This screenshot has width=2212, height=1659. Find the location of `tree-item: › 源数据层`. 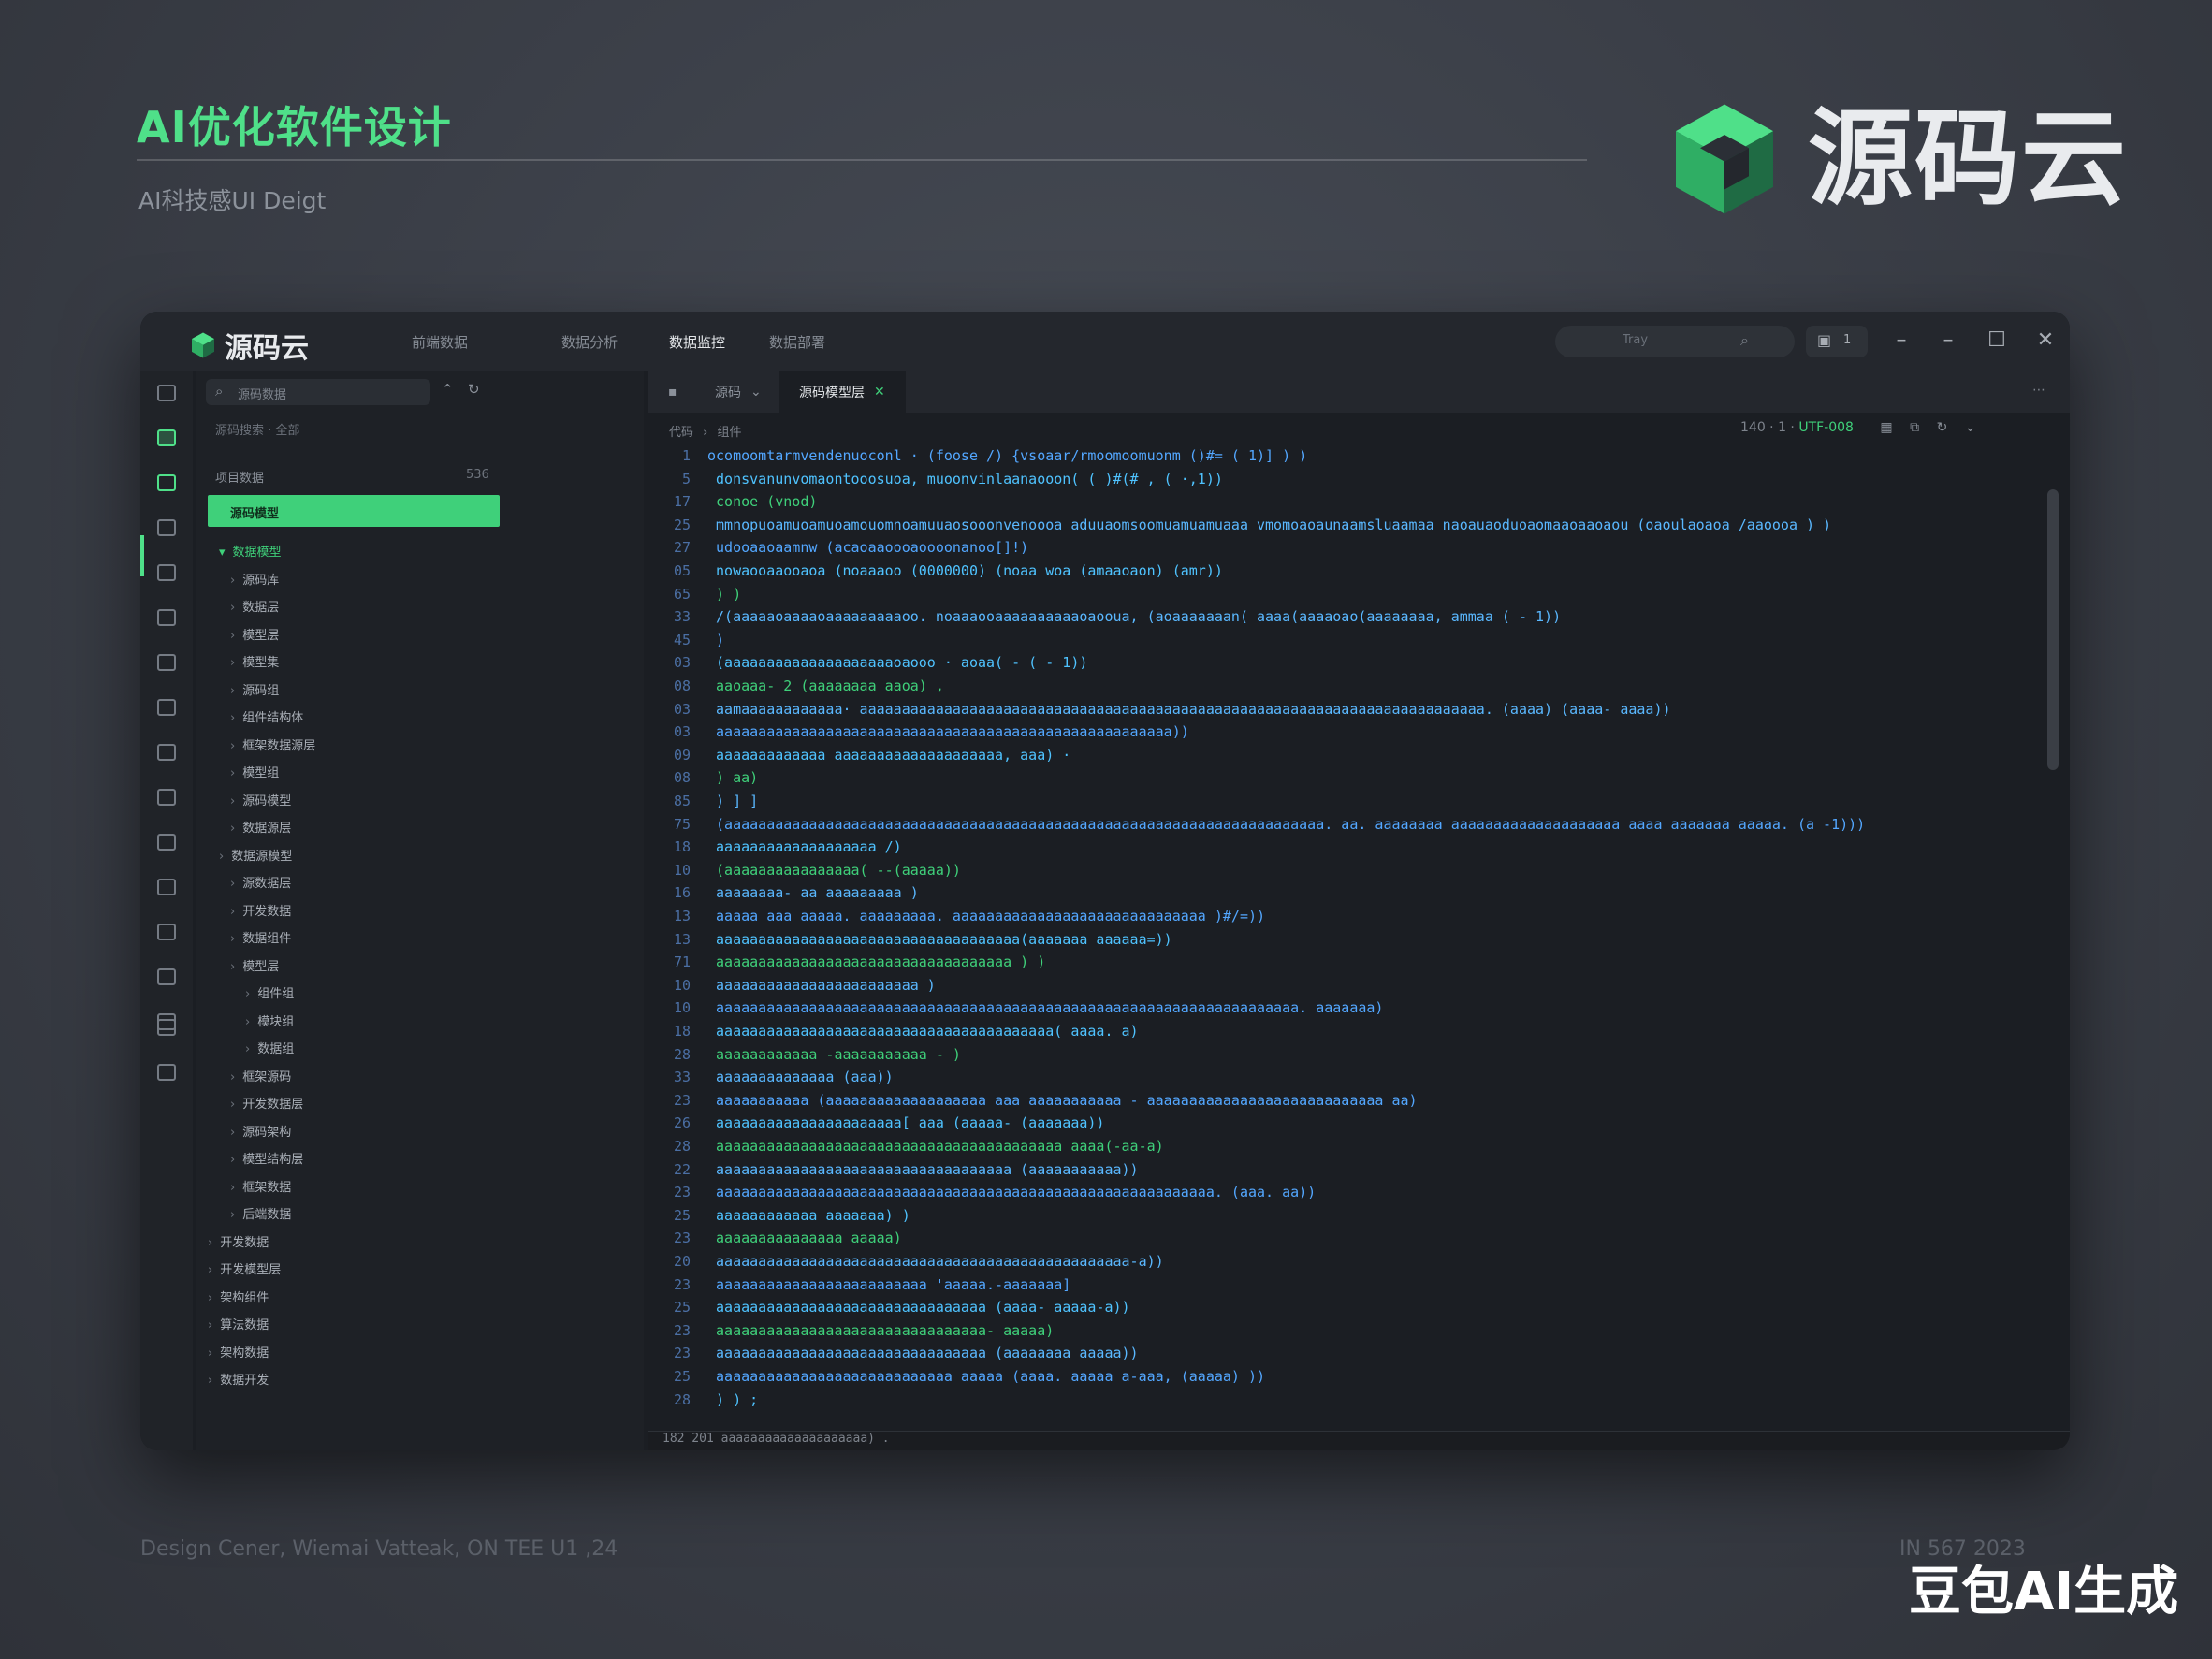

tree-item: › 源数据层 is located at coordinates (260, 882).